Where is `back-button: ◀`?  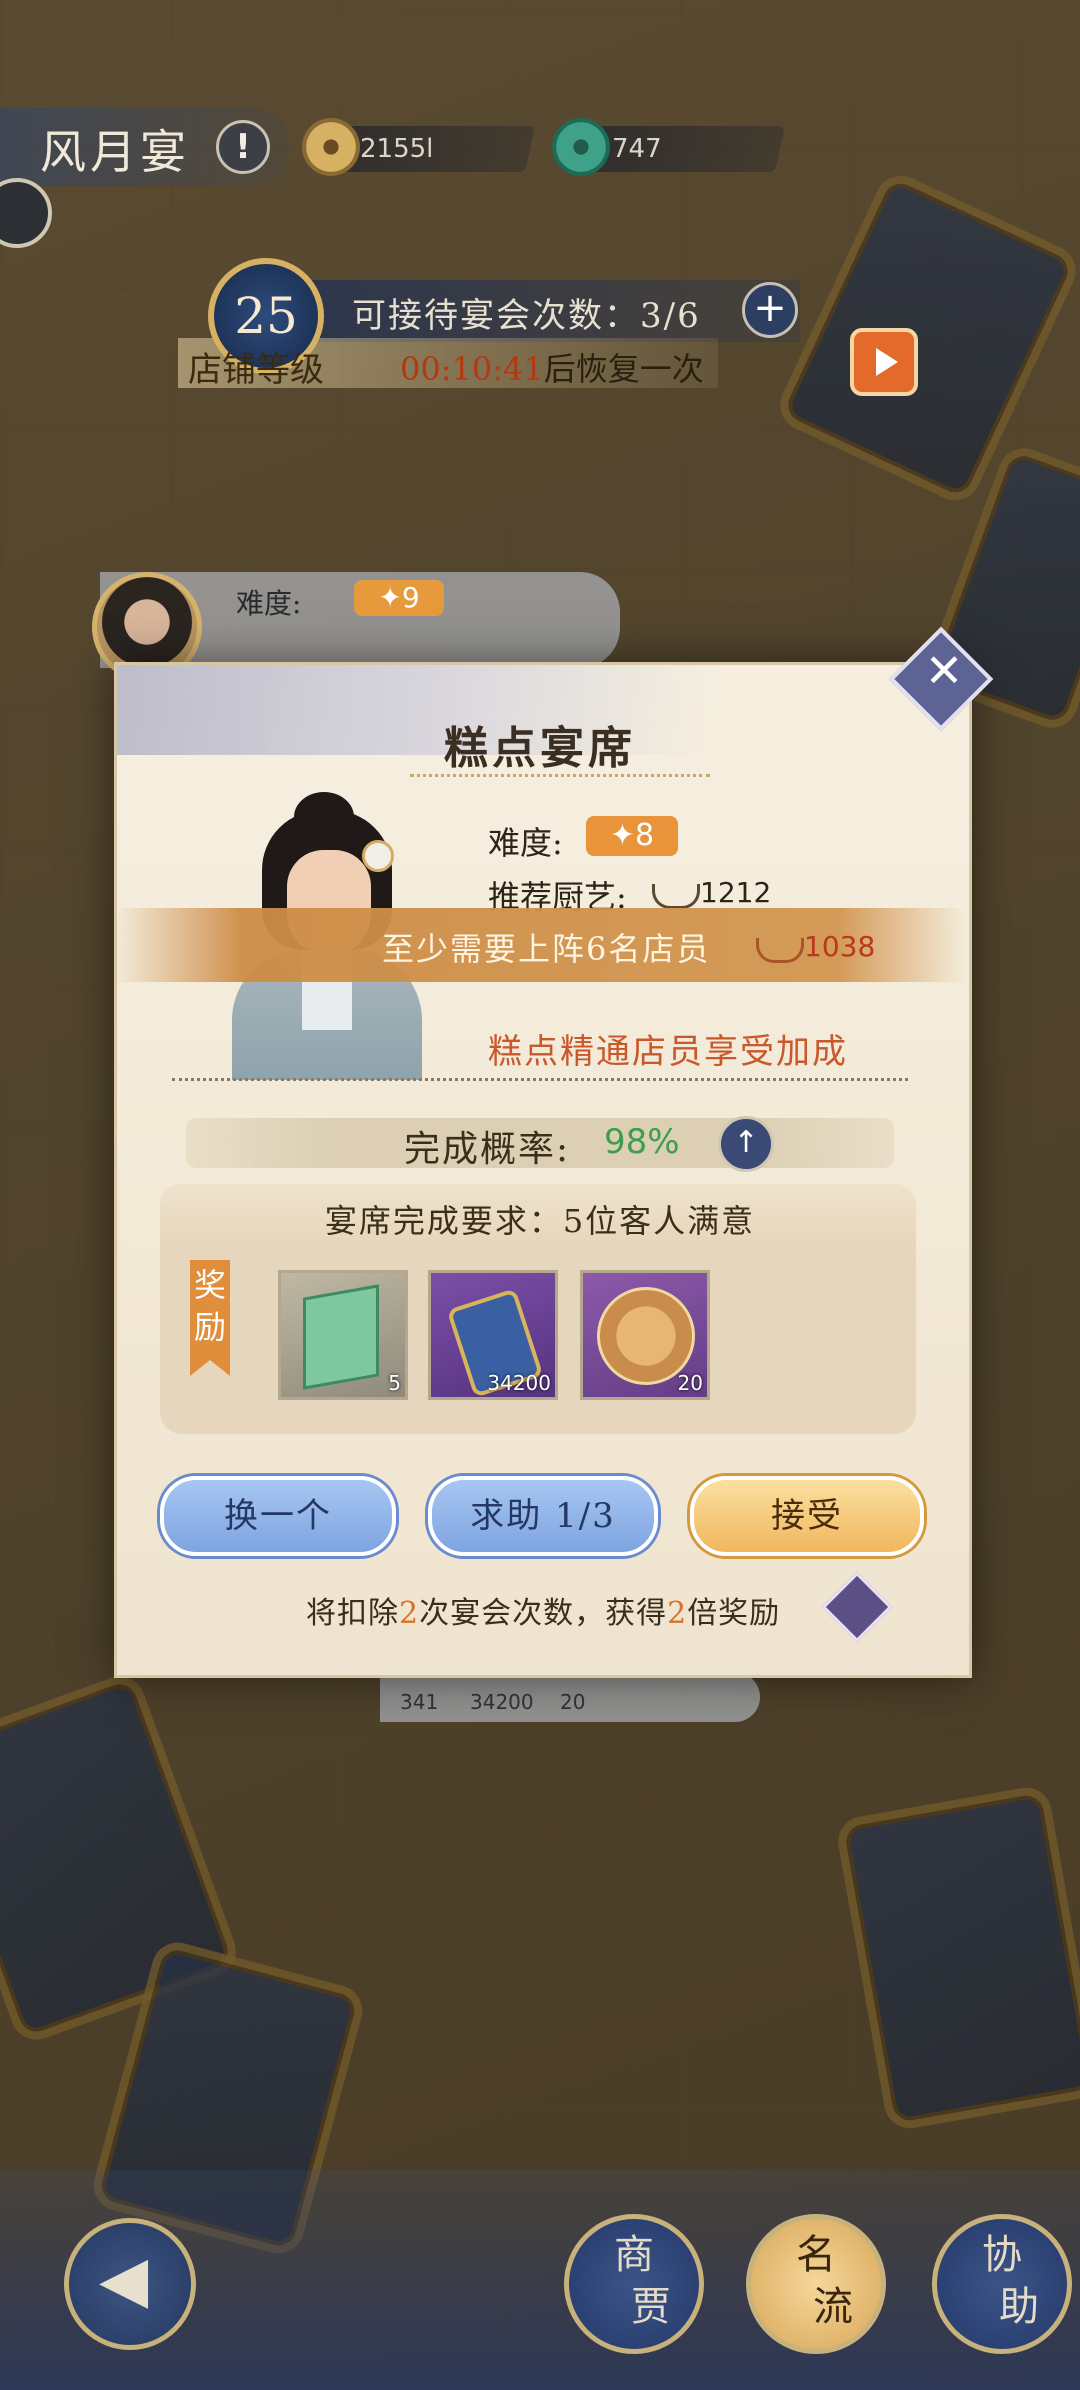
back-button: ◀ is located at coordinates (130, 2284).